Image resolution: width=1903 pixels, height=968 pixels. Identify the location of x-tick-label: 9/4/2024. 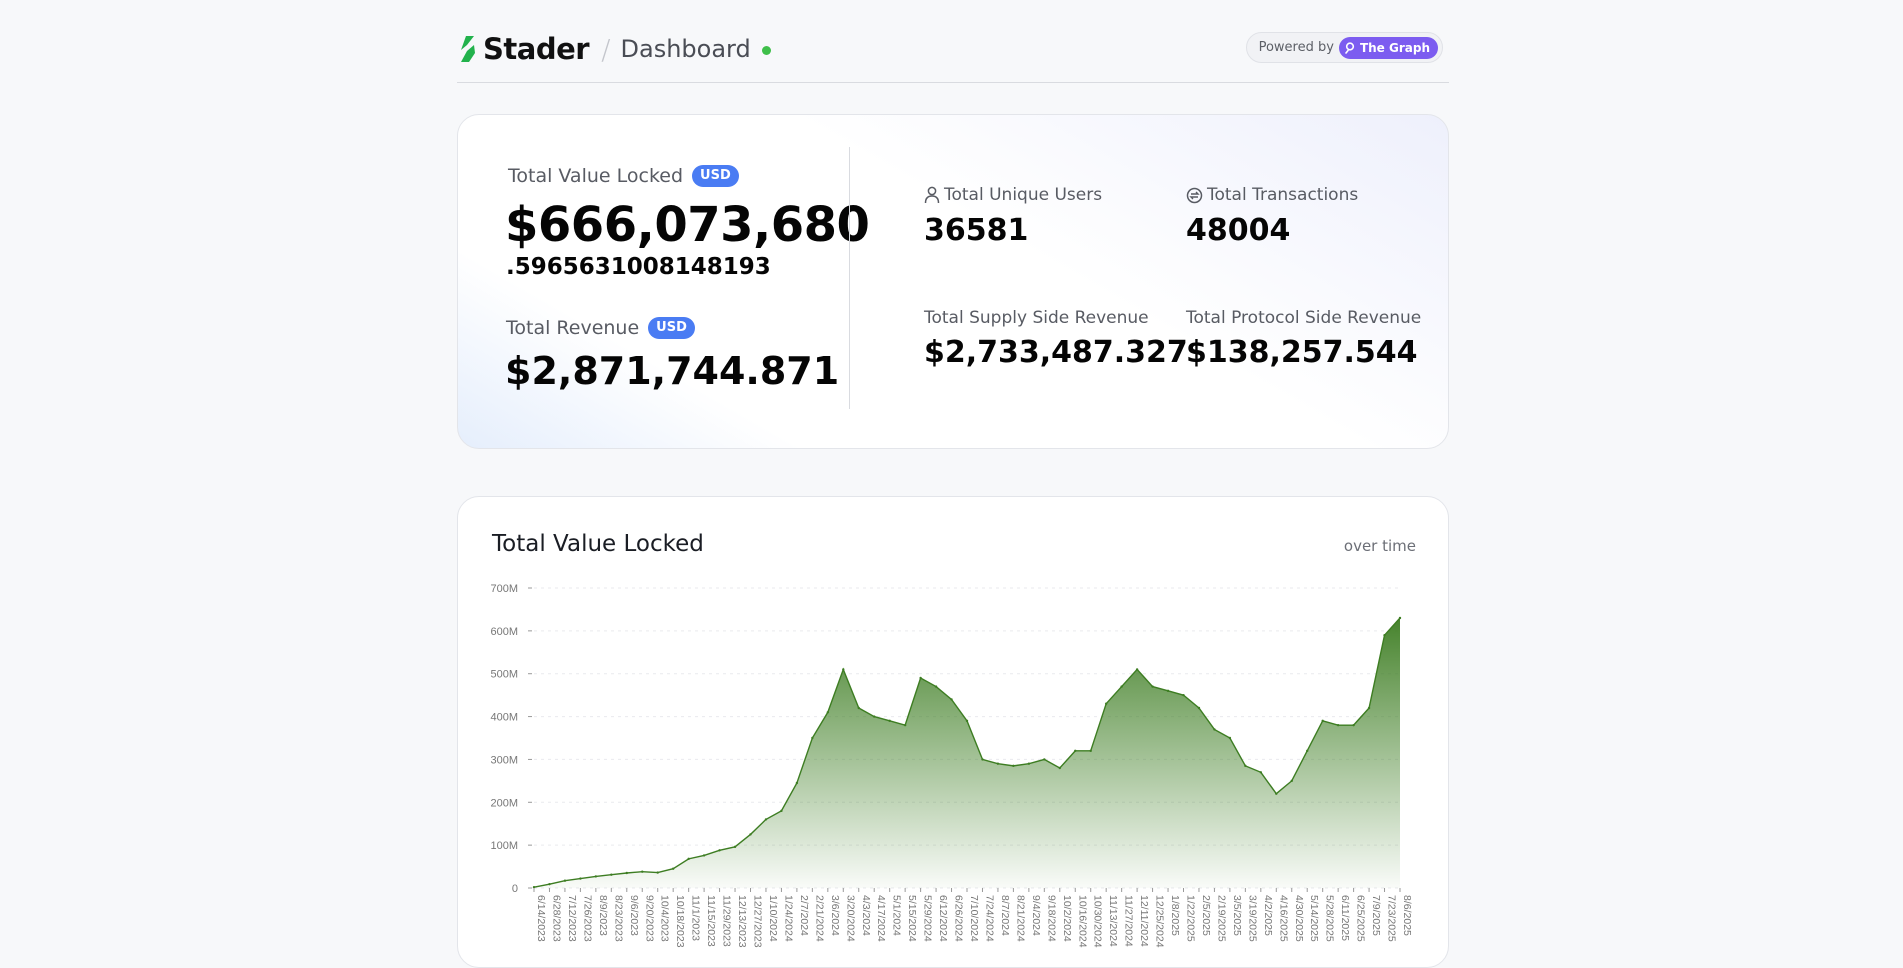
(1036, 915).